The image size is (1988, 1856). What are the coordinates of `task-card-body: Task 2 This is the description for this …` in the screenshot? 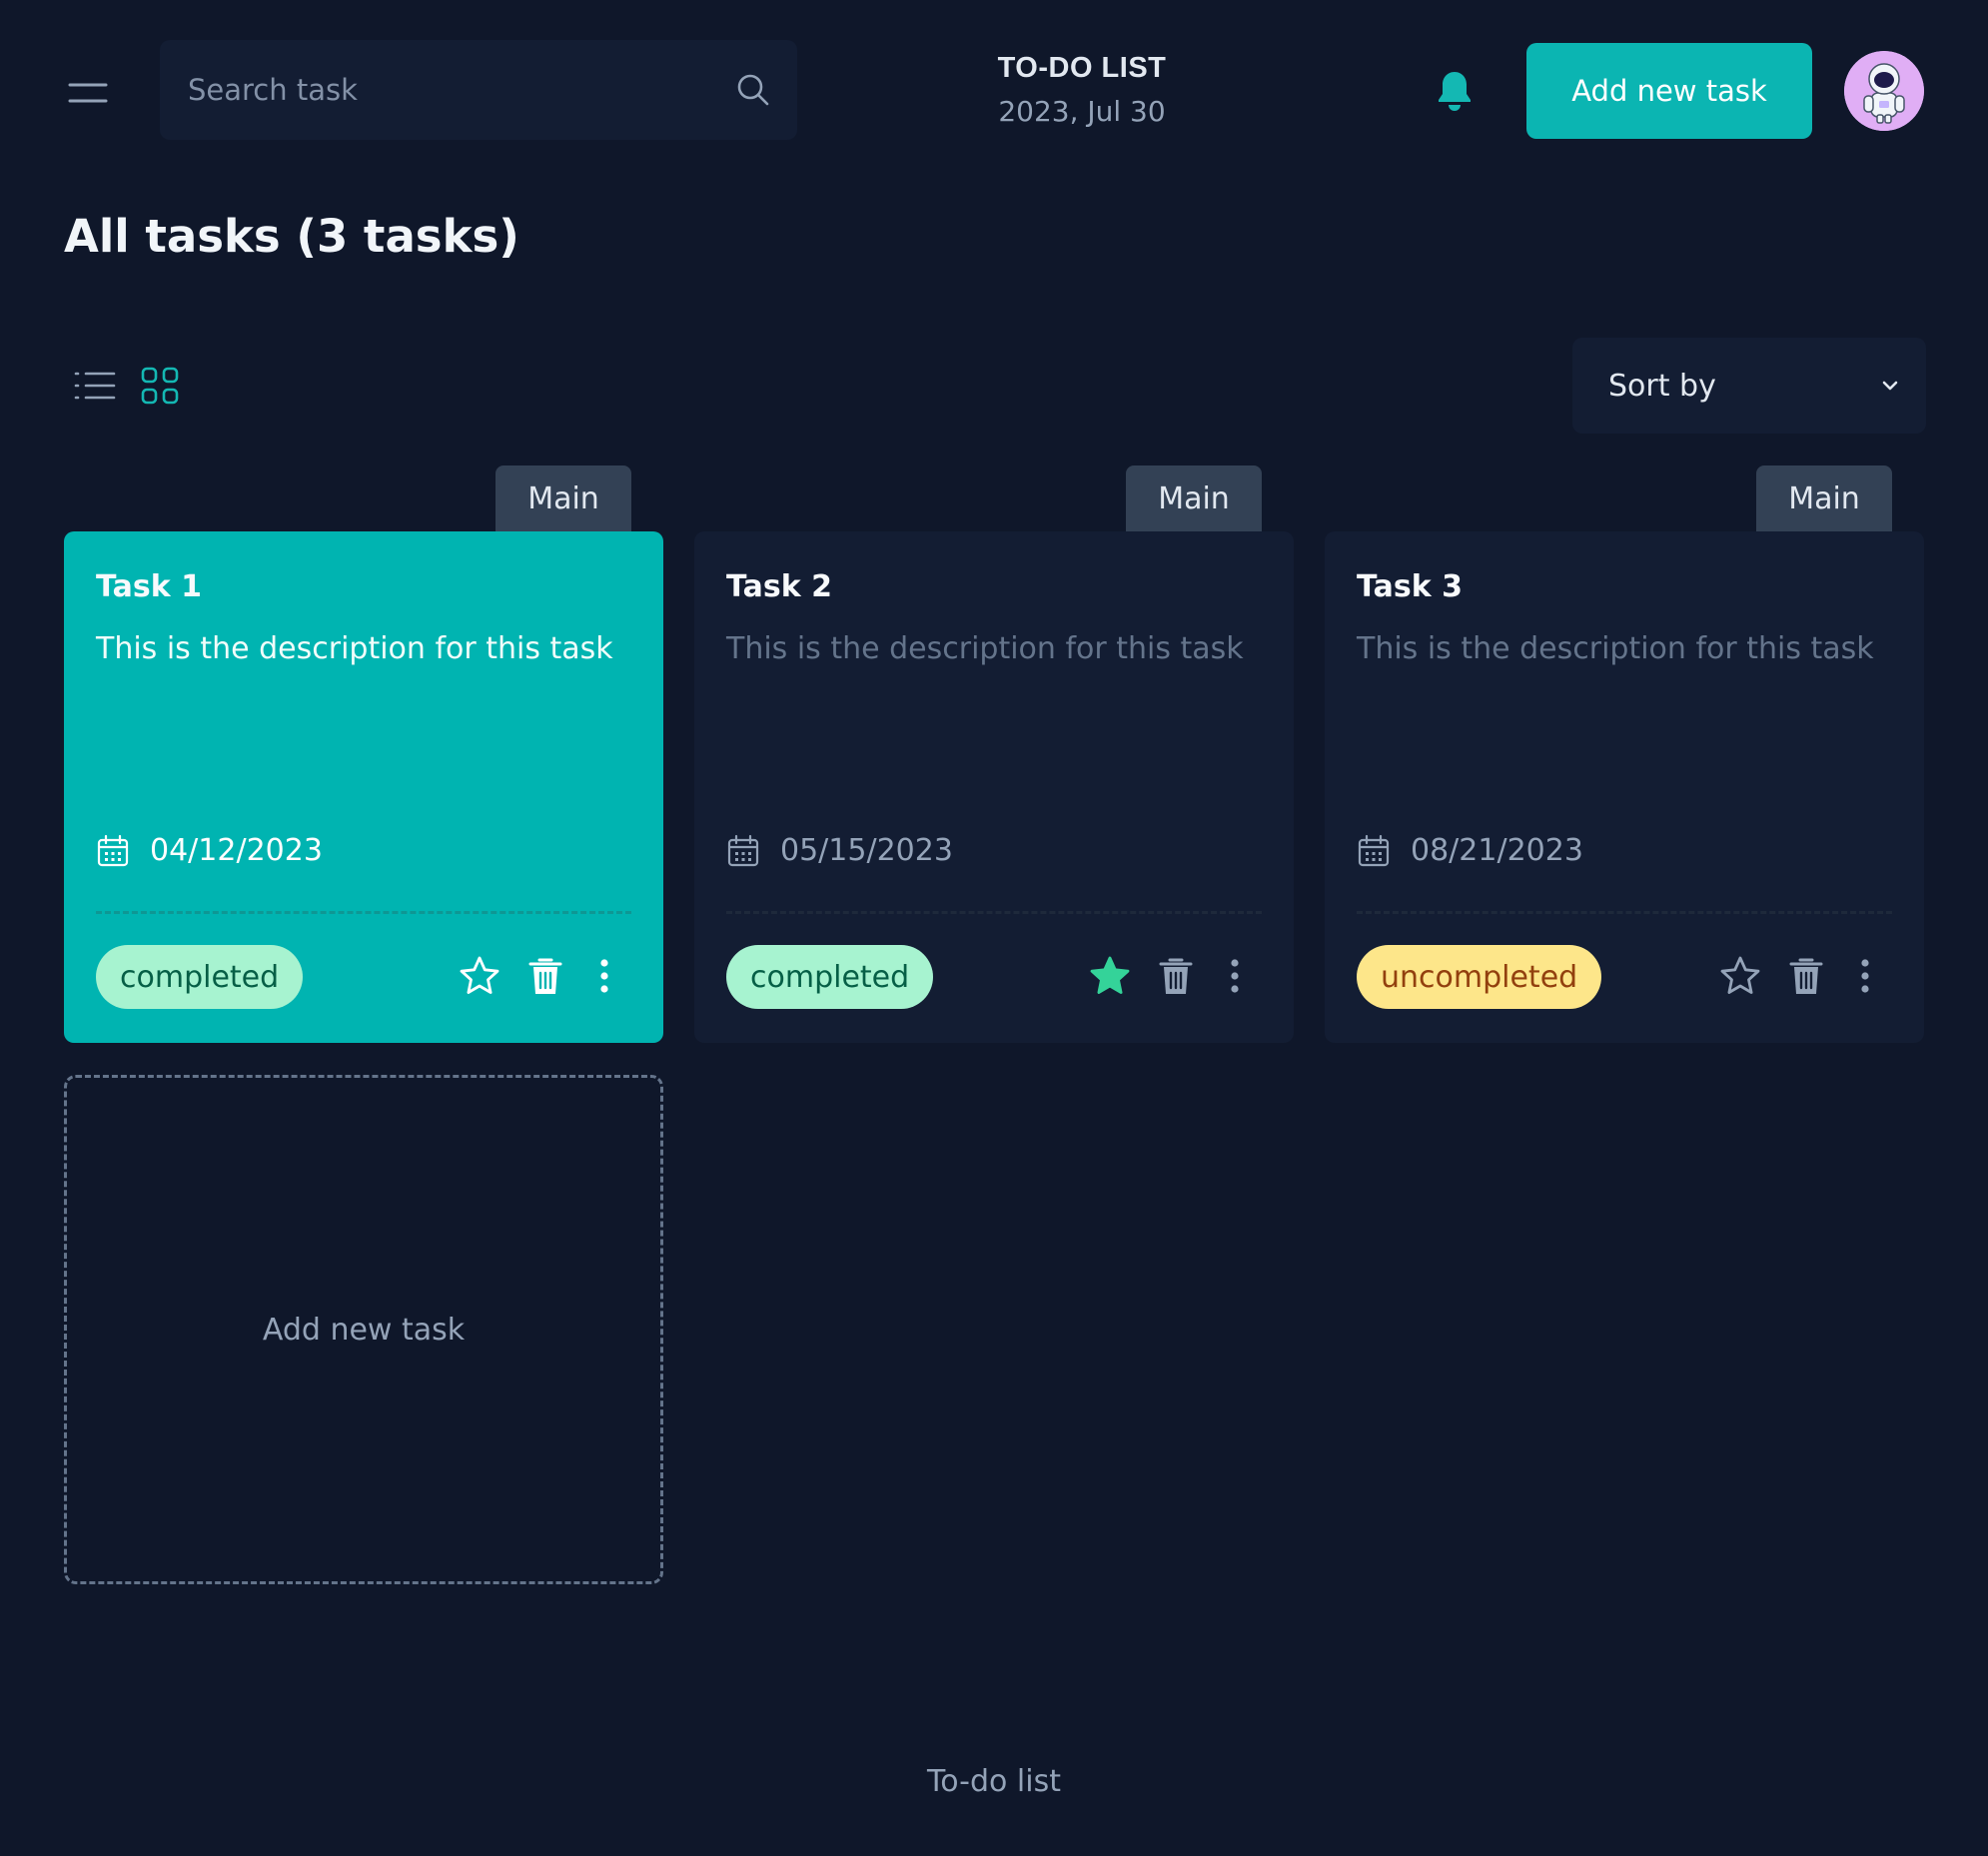 It's located at (994, 787).